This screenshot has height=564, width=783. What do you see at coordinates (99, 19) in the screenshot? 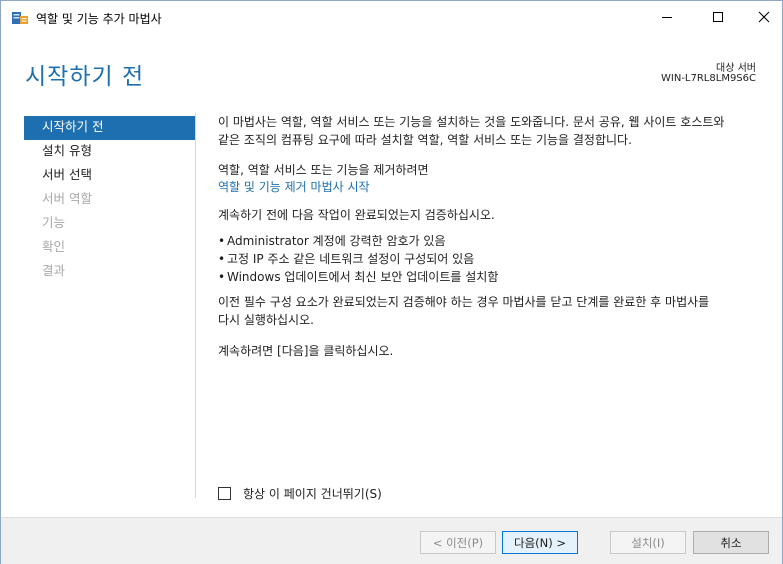
I see `window-title: 역할 및 기능 추가 마법사` at bounding box center [99, 19].